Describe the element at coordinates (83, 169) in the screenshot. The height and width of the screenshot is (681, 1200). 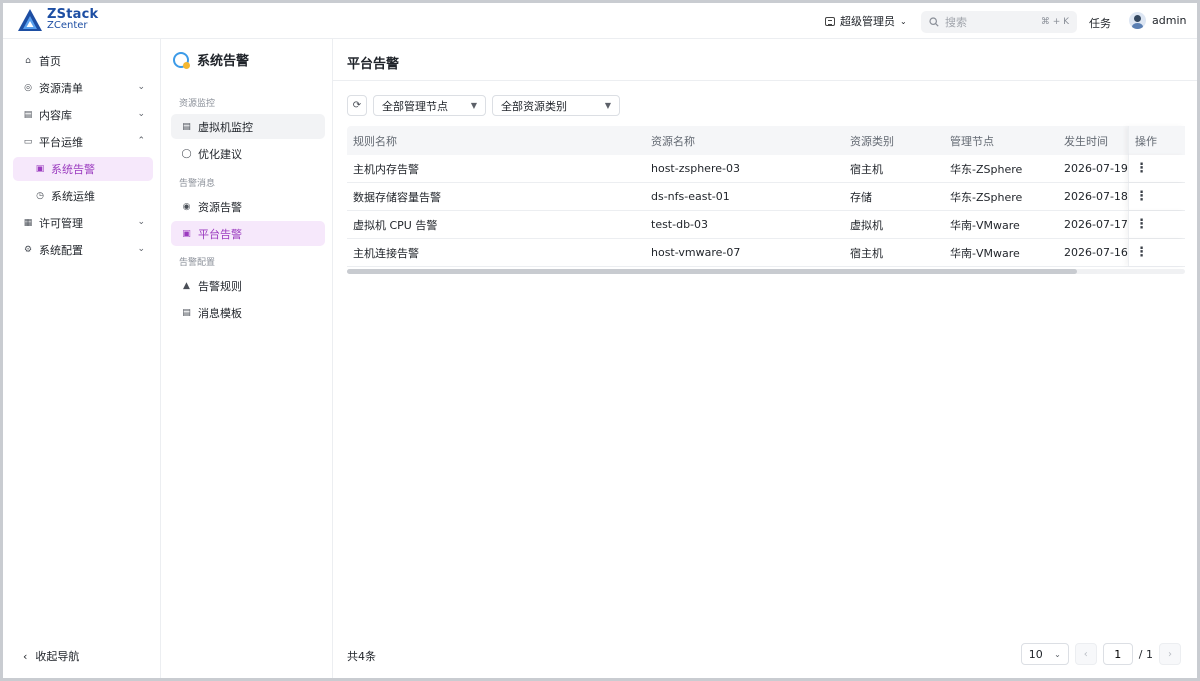
I see `nav-item-system-alarms: ▣ 系统告警` at that location.